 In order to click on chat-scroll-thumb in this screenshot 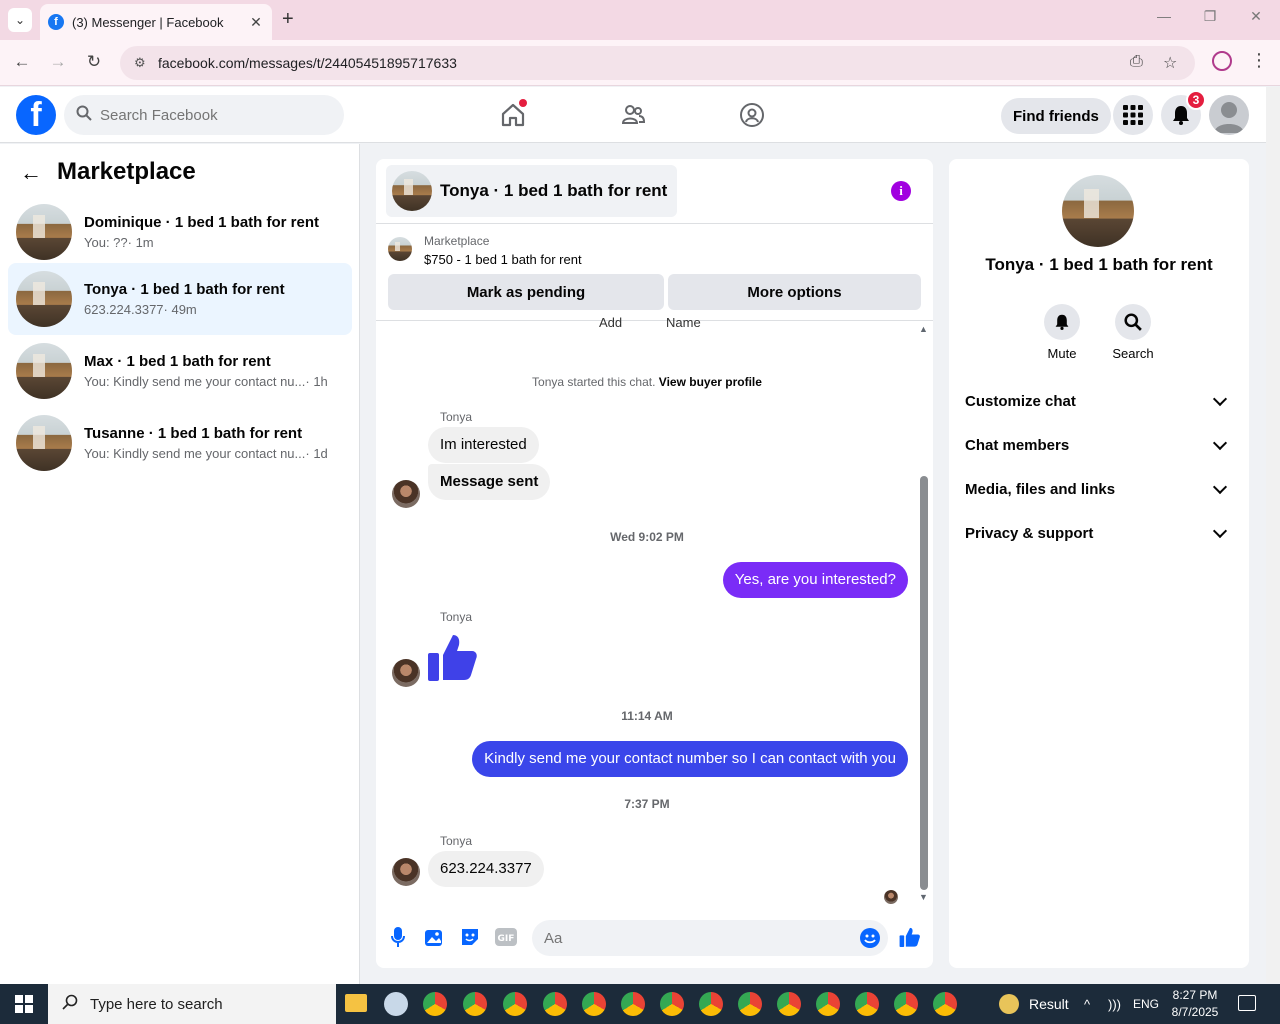, I will do `click(924, 683)`.